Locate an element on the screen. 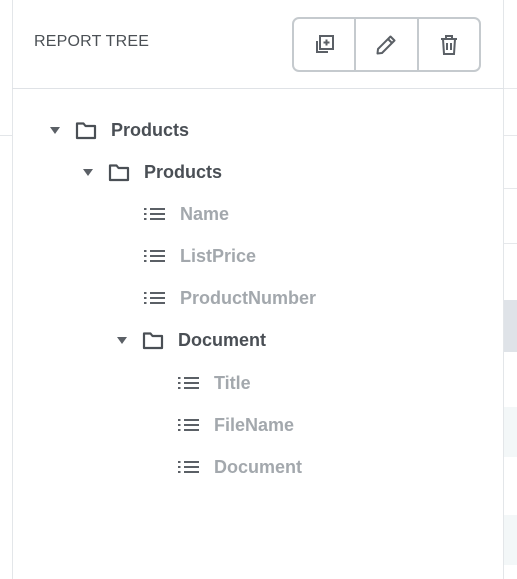  add-report-button is located at coordinates (325, 44).